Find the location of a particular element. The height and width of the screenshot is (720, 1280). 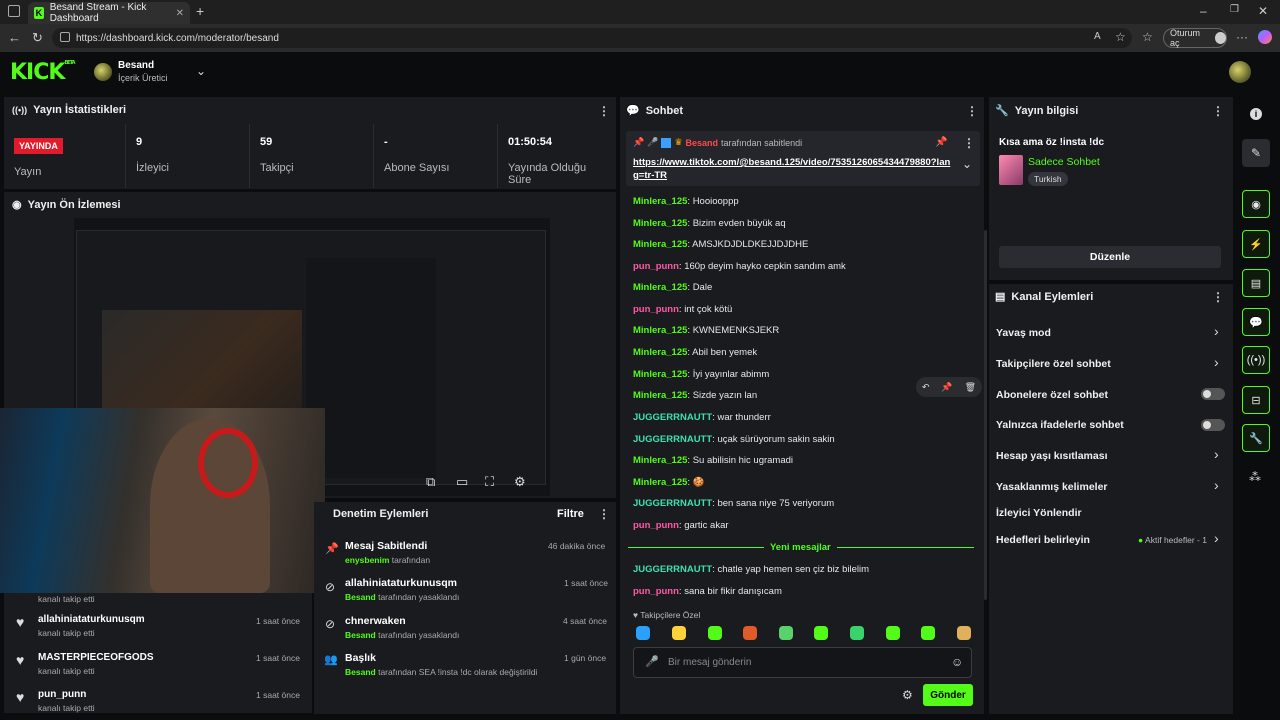

pinned-user: Besand is located at coordinates (702, 143).